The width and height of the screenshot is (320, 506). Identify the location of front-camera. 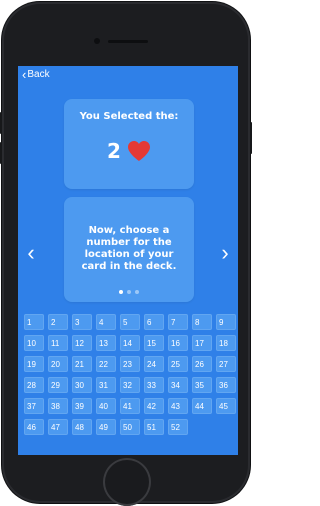
(97, 41).